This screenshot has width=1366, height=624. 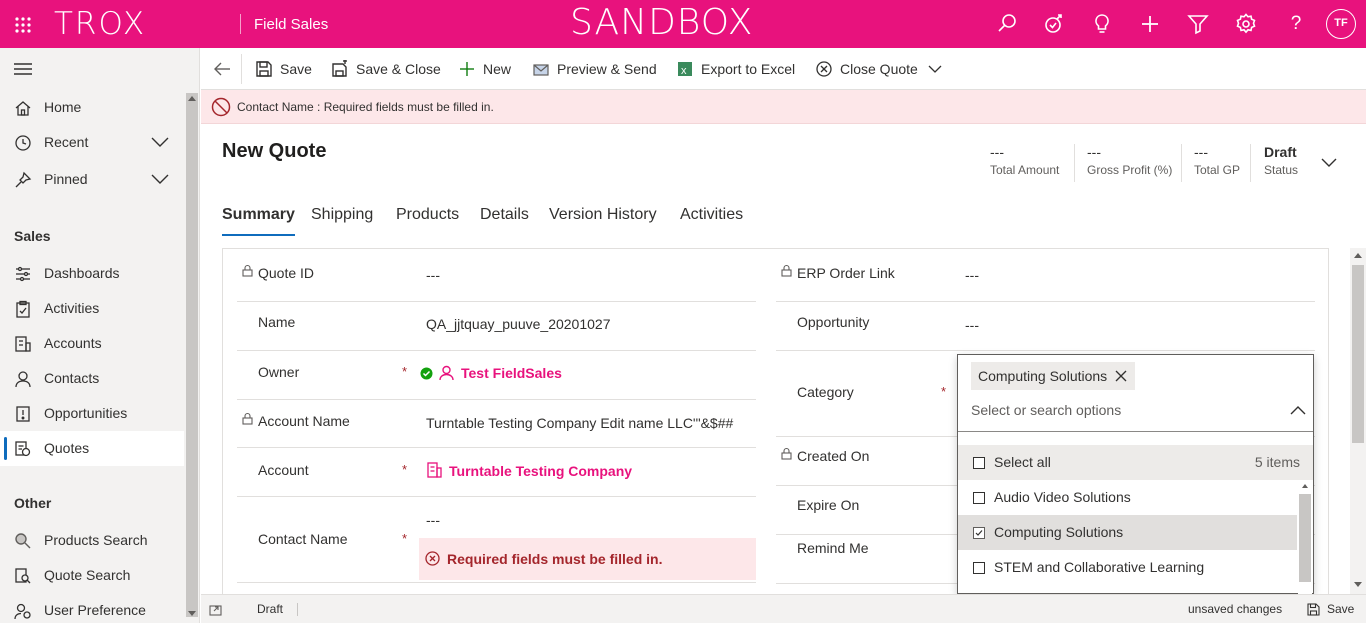 I want to click on sidebar-item-contacts: Contacts, so click(x=92, y=378).